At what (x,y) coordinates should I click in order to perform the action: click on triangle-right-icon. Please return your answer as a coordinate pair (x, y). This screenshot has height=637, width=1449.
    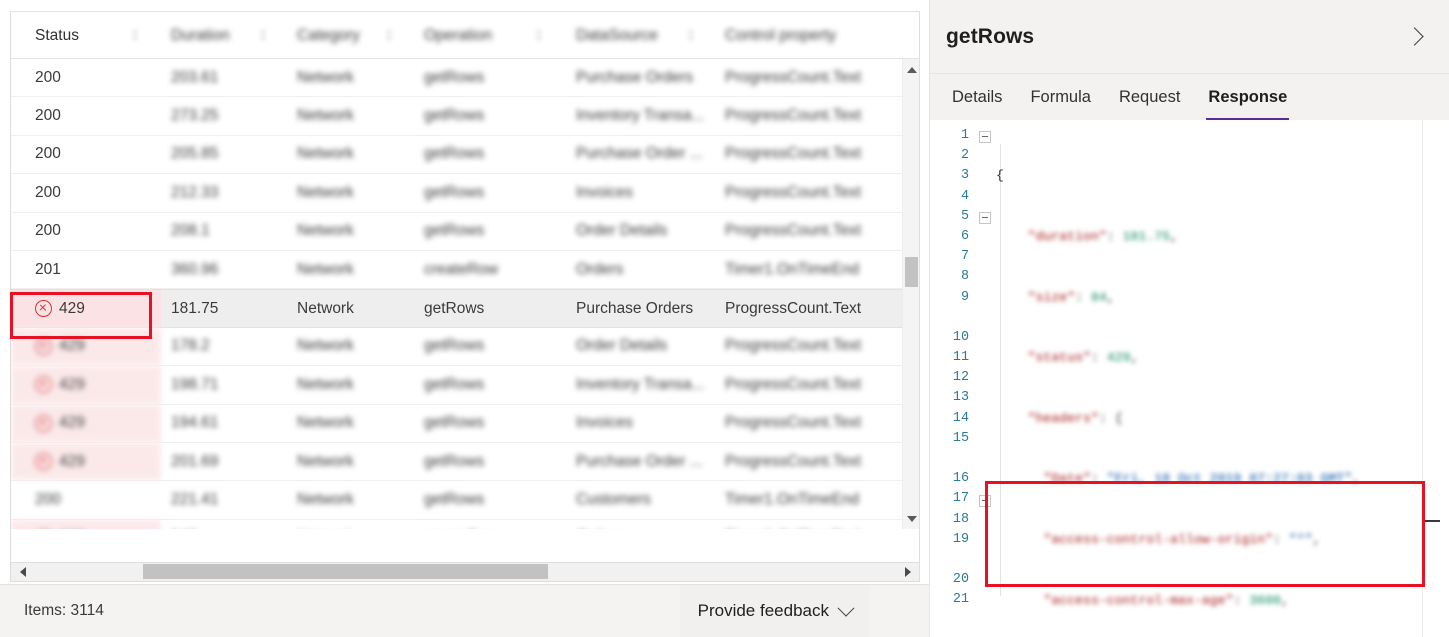
    Looking at the image, I should click on (907, 571).